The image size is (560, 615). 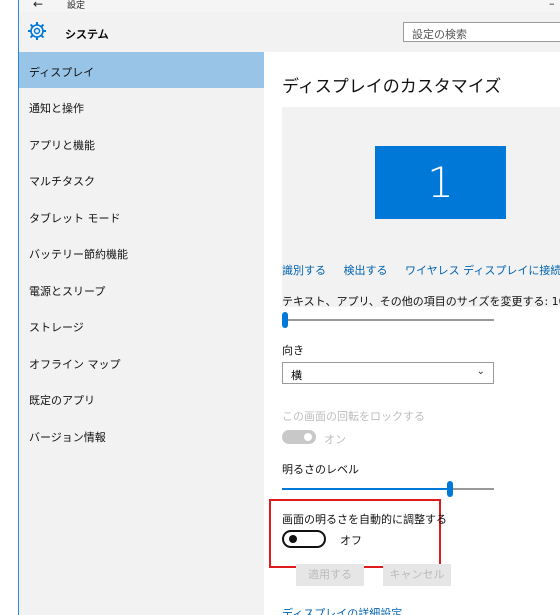 I want to click on sidebar-item-label: バージョン情報, so click(x=67, y=437).